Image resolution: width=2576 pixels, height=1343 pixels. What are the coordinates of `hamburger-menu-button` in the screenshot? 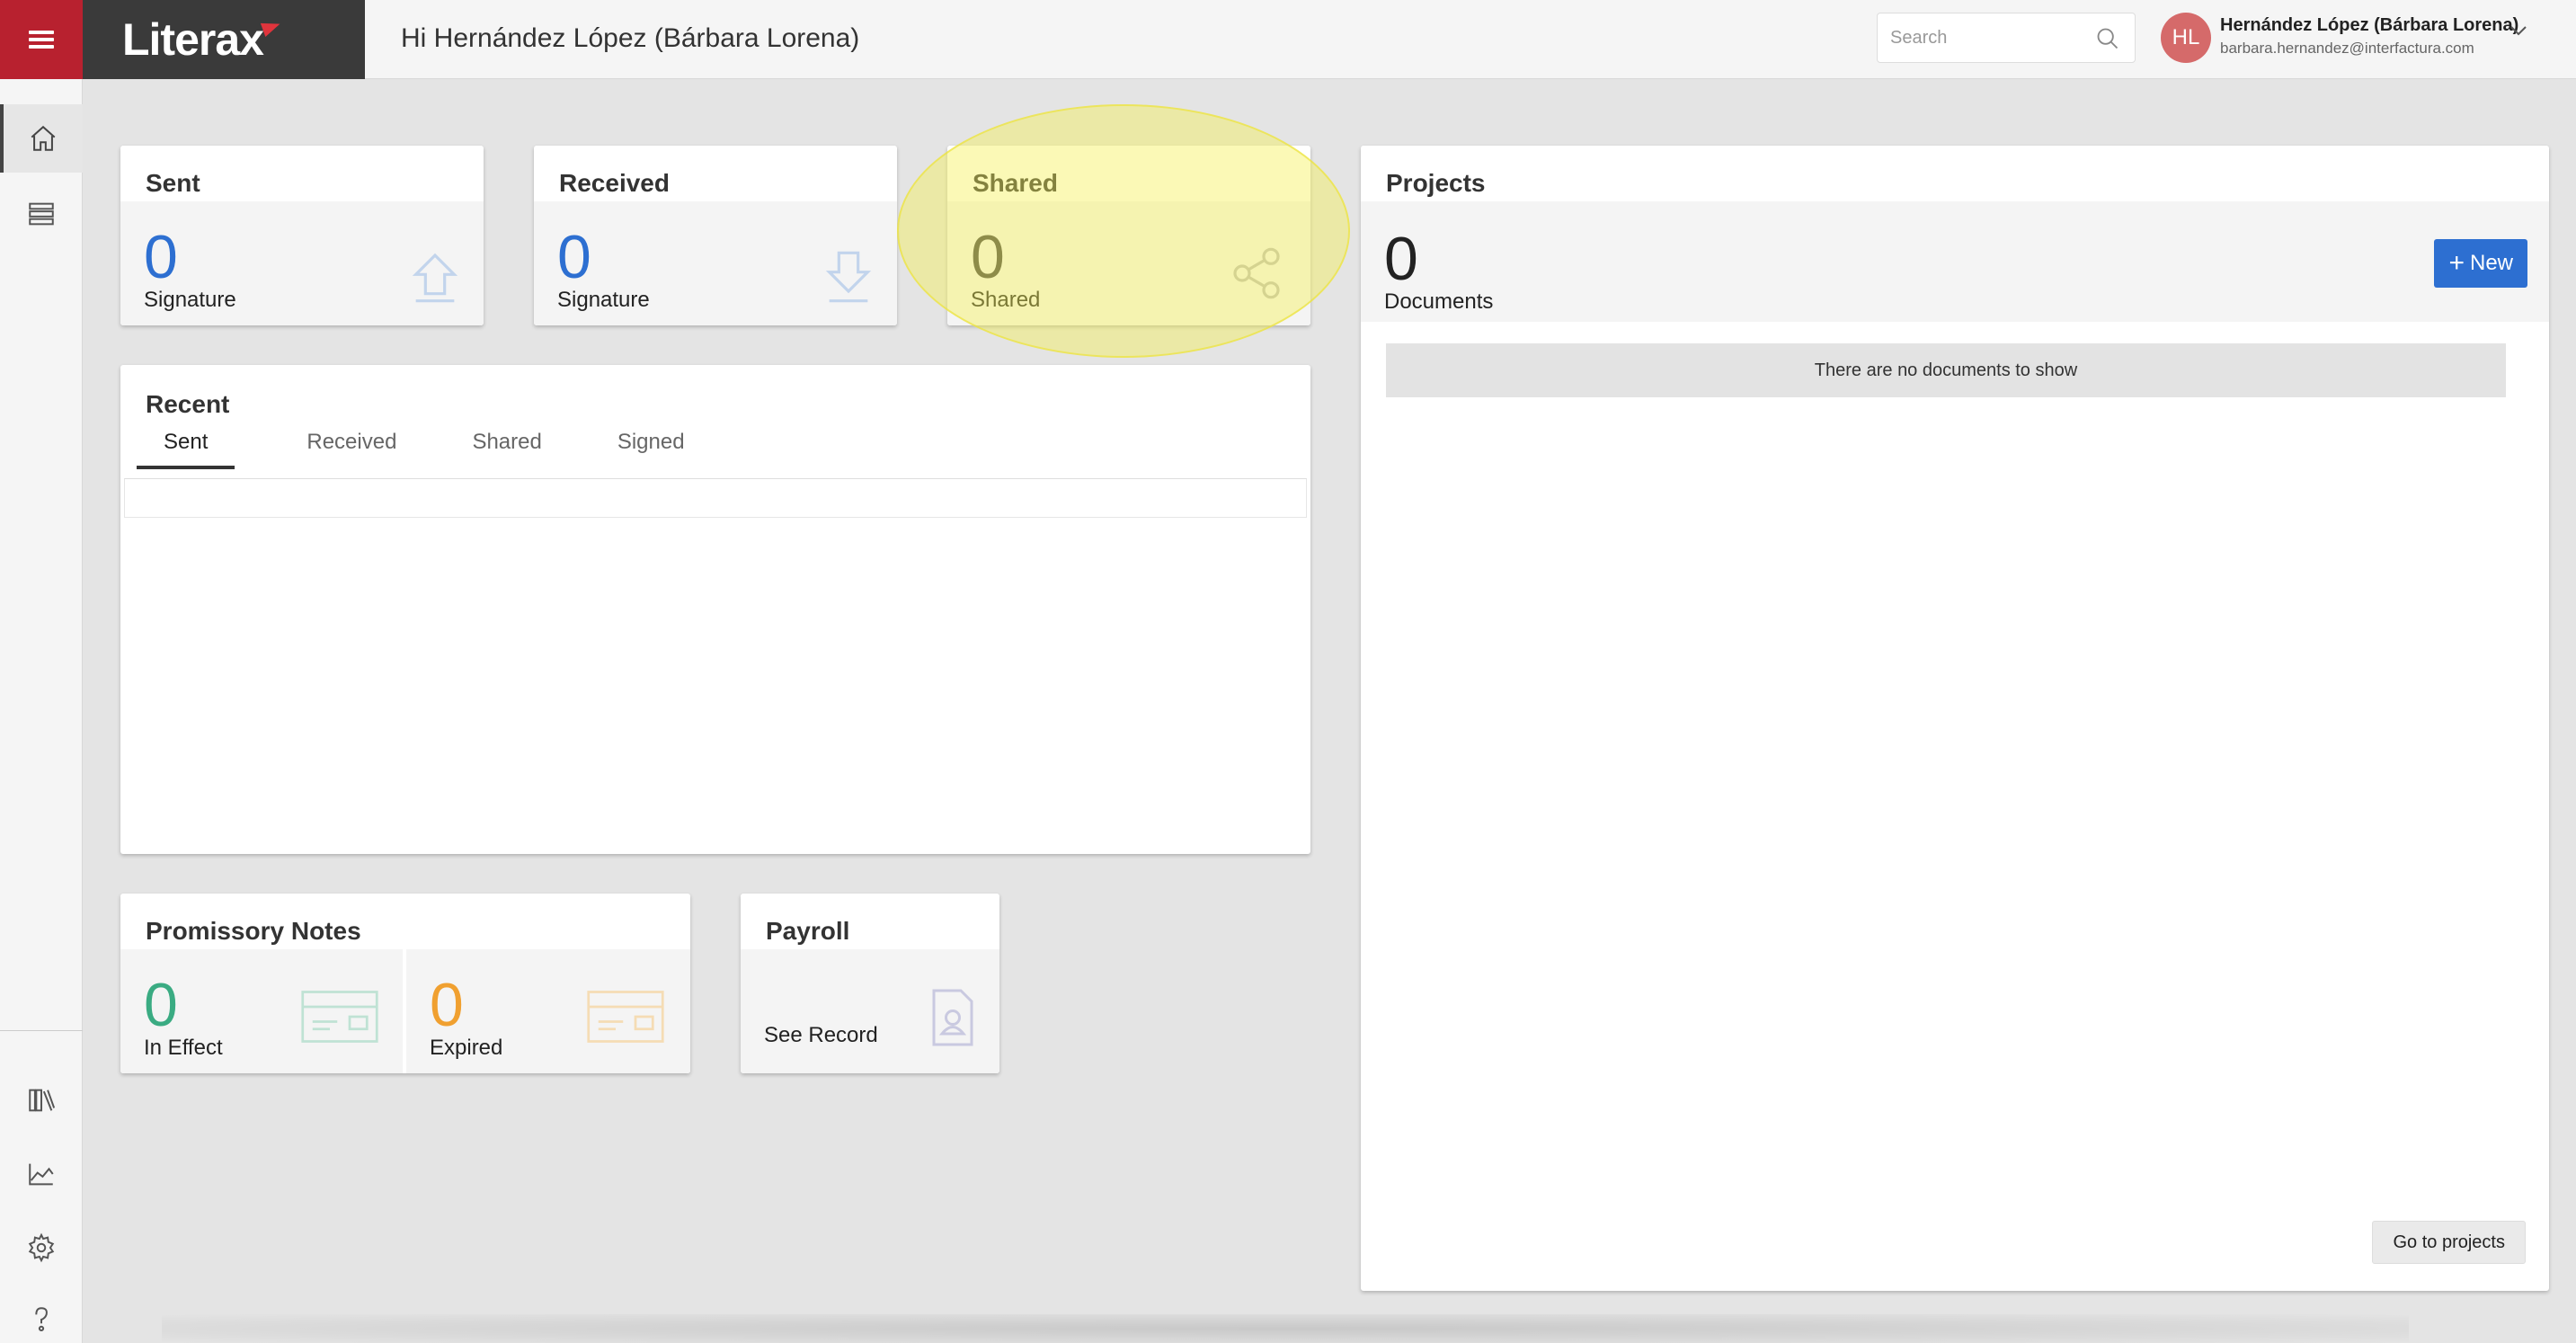 It's located at (41, 39).